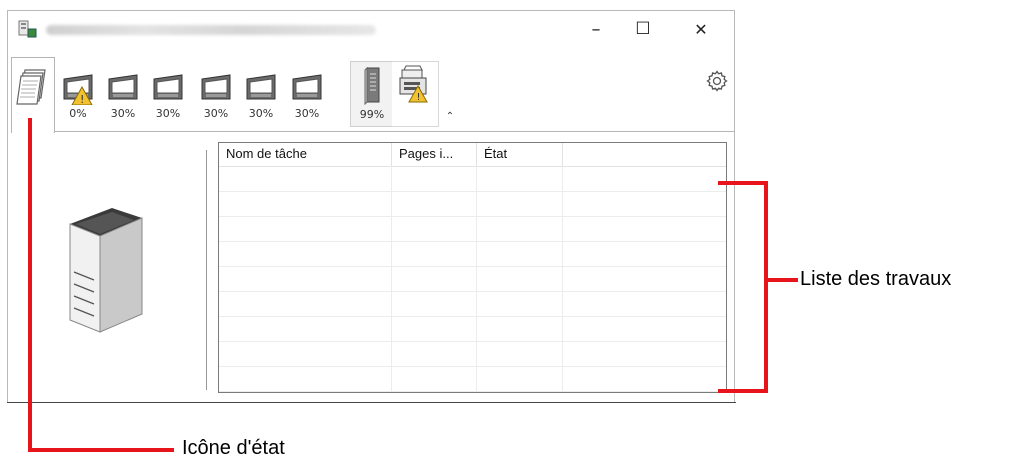 This screenshot has width=1012, height=460. Describe the element at coordinates (371, 402) in the screenshot. I see `window-bottom-edge` at that location.